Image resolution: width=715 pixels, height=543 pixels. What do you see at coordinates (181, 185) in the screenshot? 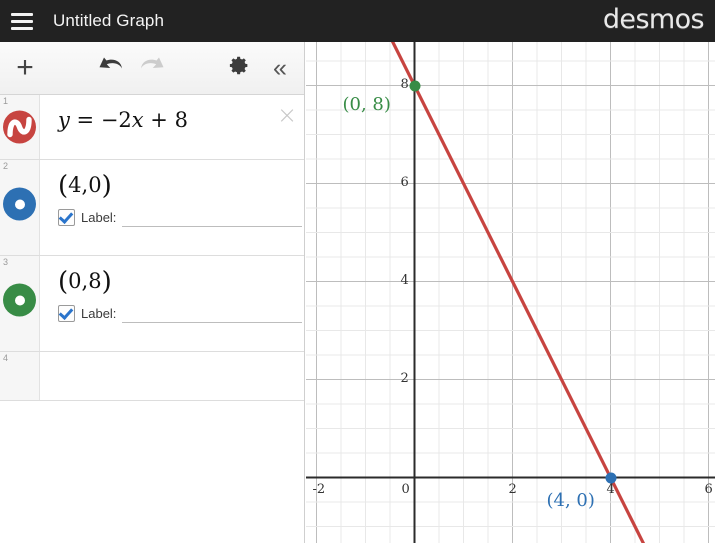
I see `expression-math-2: (4,0)` at bounding box center [181, 185].